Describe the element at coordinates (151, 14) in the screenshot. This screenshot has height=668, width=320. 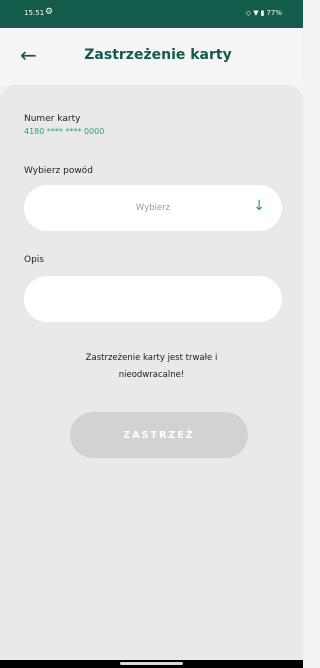
I see `status-bar: 15:51 ⚙ ◇ ▼ ▮ 77%` at that location.